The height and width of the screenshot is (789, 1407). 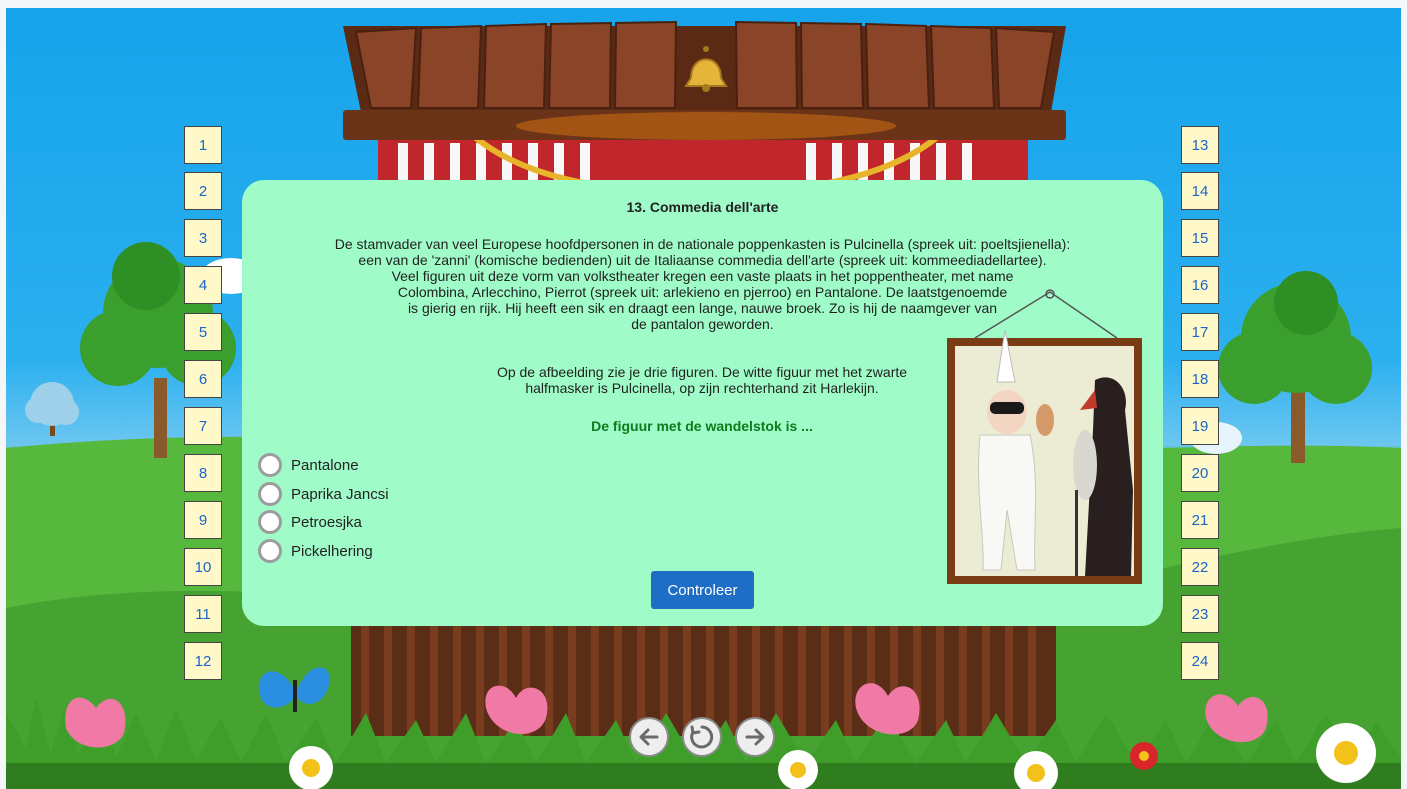 I want to click on option-label: Pantalone, so click(x=325, y=465).